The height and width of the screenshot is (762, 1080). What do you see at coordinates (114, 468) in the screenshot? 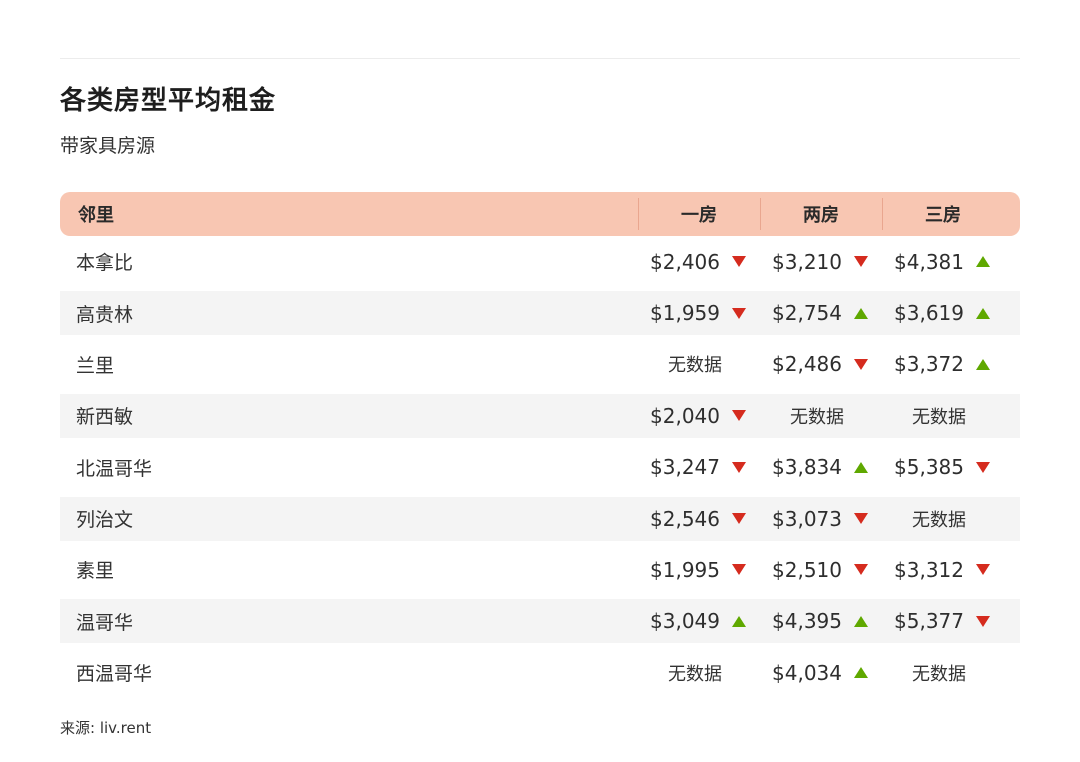
I see `neighborhood-name: 北温哥华` at bounding box center [114, 468].